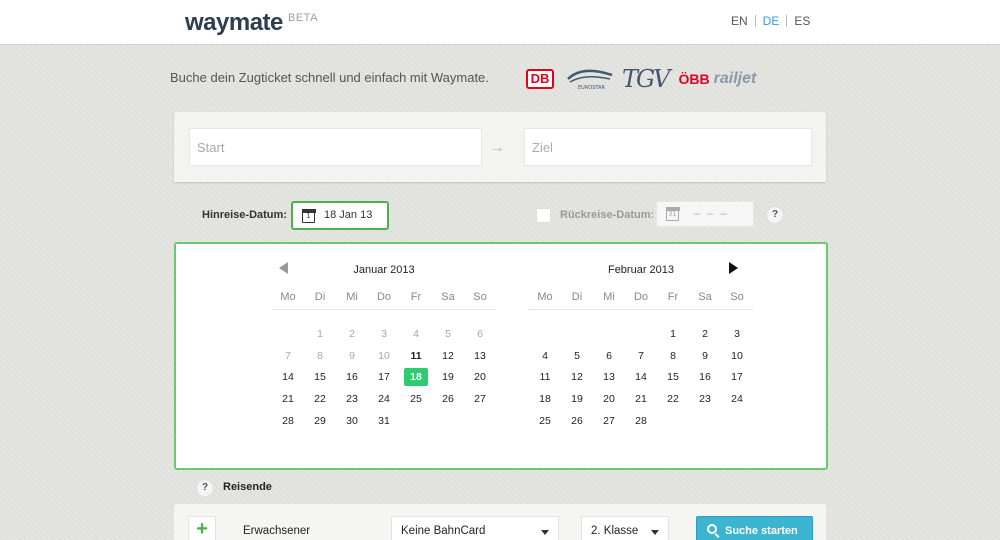 This screenshot has height=540, width=1000. I want to click on selected-day: 18, so click(416, 379).